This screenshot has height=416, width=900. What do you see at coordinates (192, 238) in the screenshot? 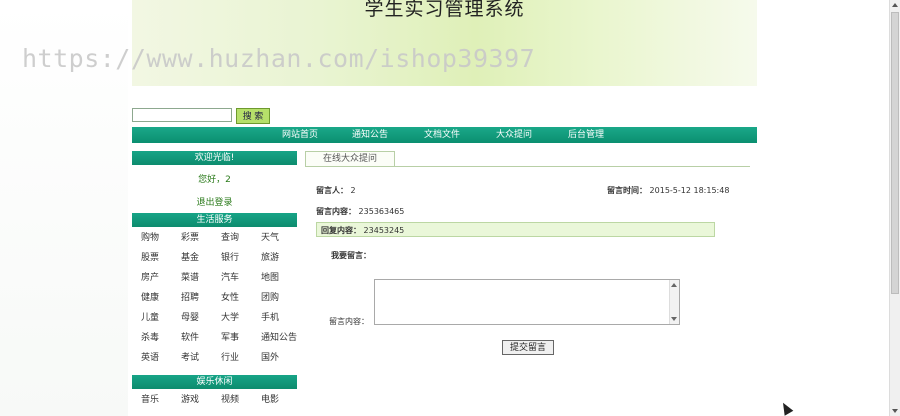
I see `service-link: 彩票` at bounding box center [192, 238].